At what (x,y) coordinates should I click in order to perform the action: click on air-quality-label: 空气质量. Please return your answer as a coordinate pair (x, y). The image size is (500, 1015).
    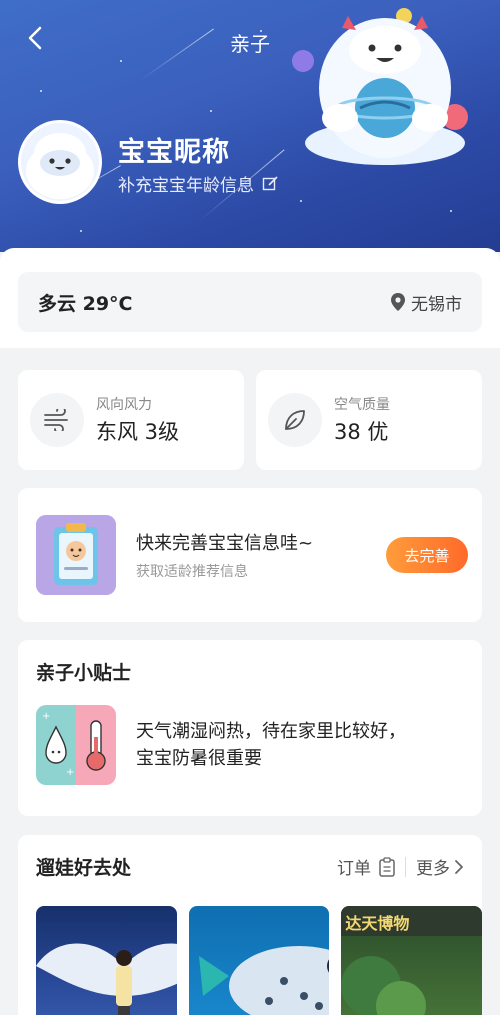
    Looking at the image, I should click on (362, 405).